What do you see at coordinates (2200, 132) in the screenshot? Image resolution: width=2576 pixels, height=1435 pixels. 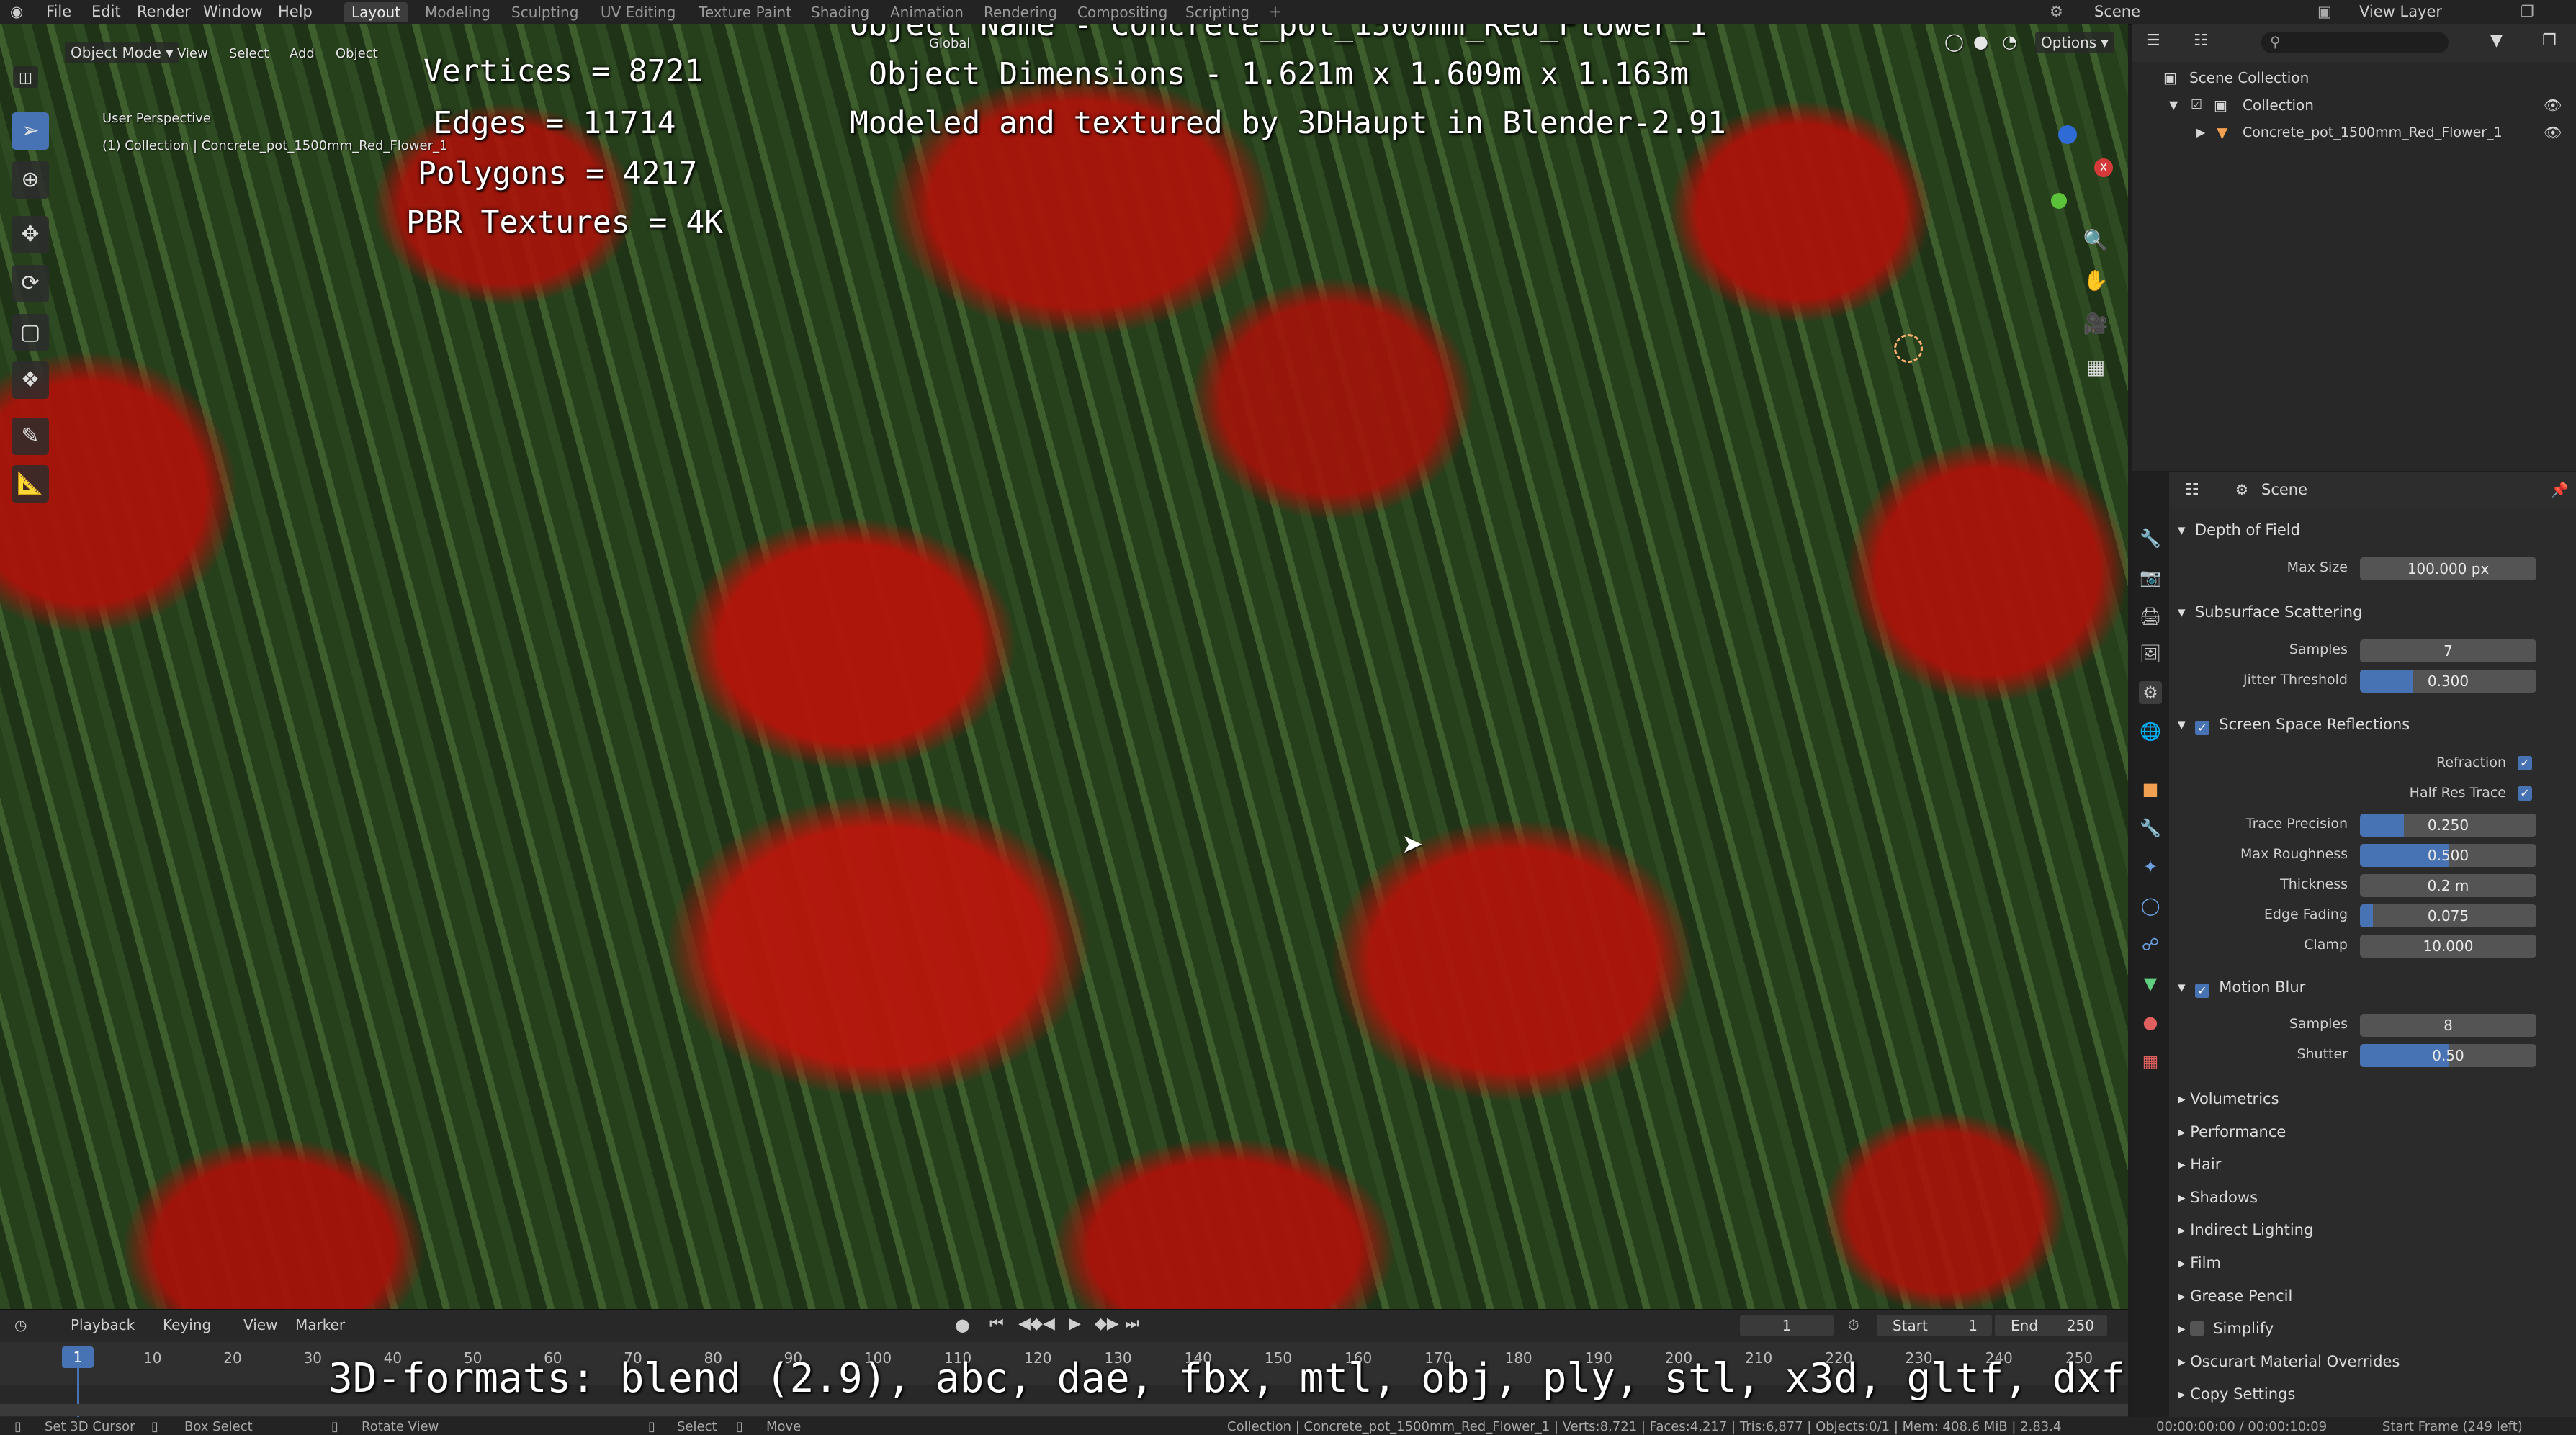 I see `expand-arrow-icon: ▶` at bounding box center [2200, 132].